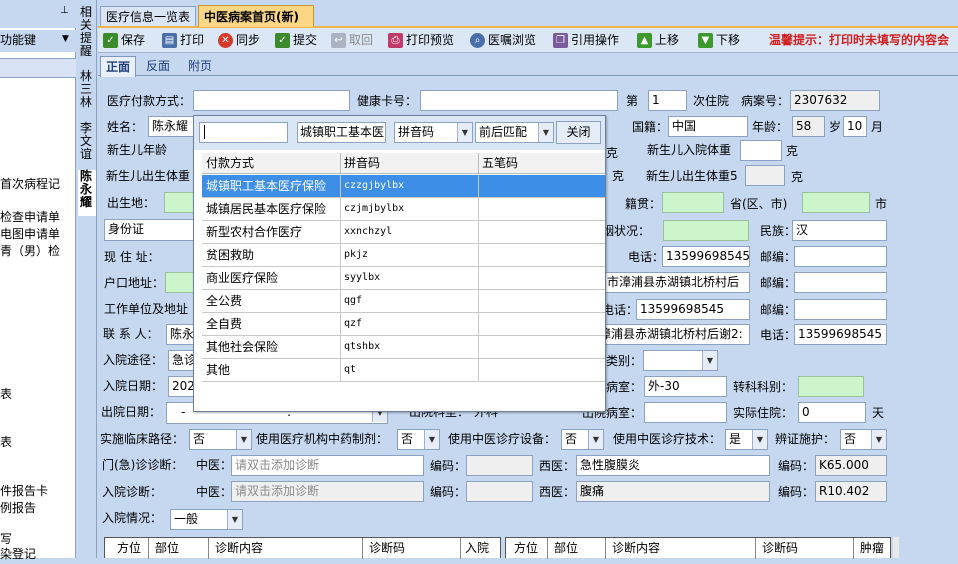 This screenshot has width=958, height=564. Describe the element at coordinates (577, 548) in the screenshot. I see `col-site: 部位` at that location.